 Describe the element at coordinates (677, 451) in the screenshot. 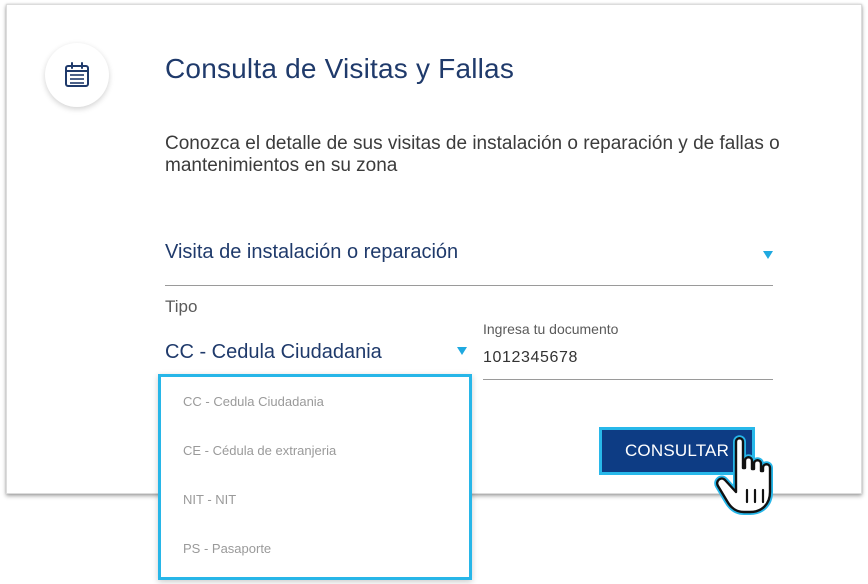

I see `consultar-button: CONSULTAR` at that location.